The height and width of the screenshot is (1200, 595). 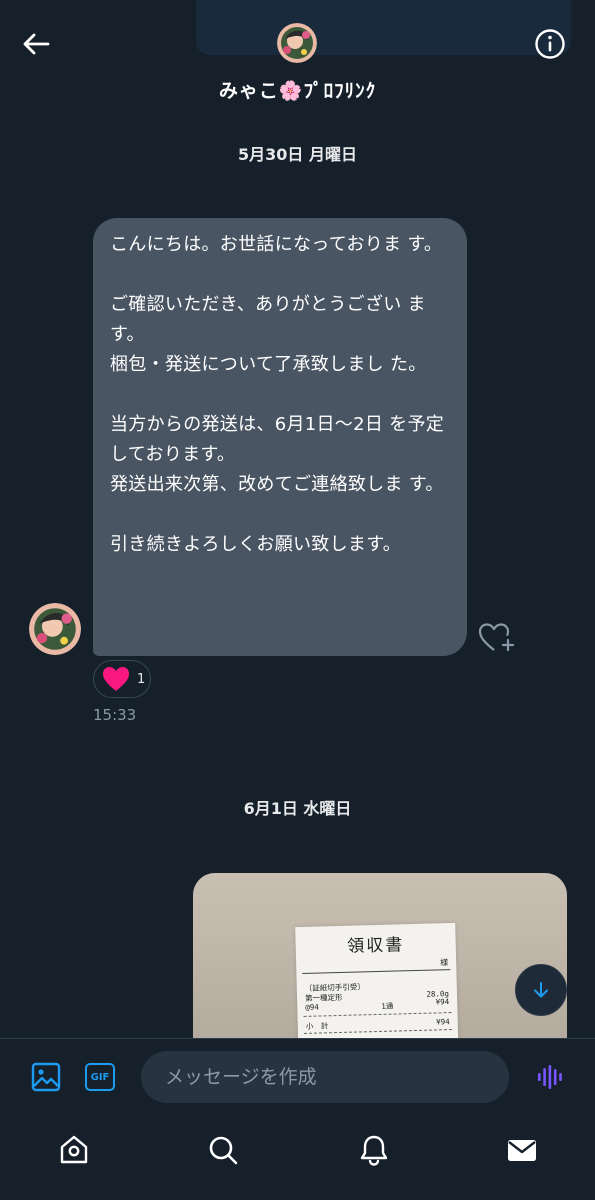 I want to click on message-line: 発送出来次第、改めてご連絡致しま す。, so click(x=277, y=484).